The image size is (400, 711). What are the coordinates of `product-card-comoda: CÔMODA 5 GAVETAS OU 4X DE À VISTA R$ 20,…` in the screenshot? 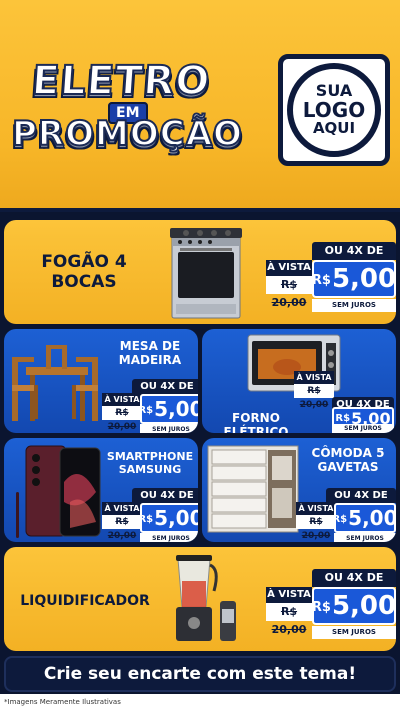 It's located at (299, 490).